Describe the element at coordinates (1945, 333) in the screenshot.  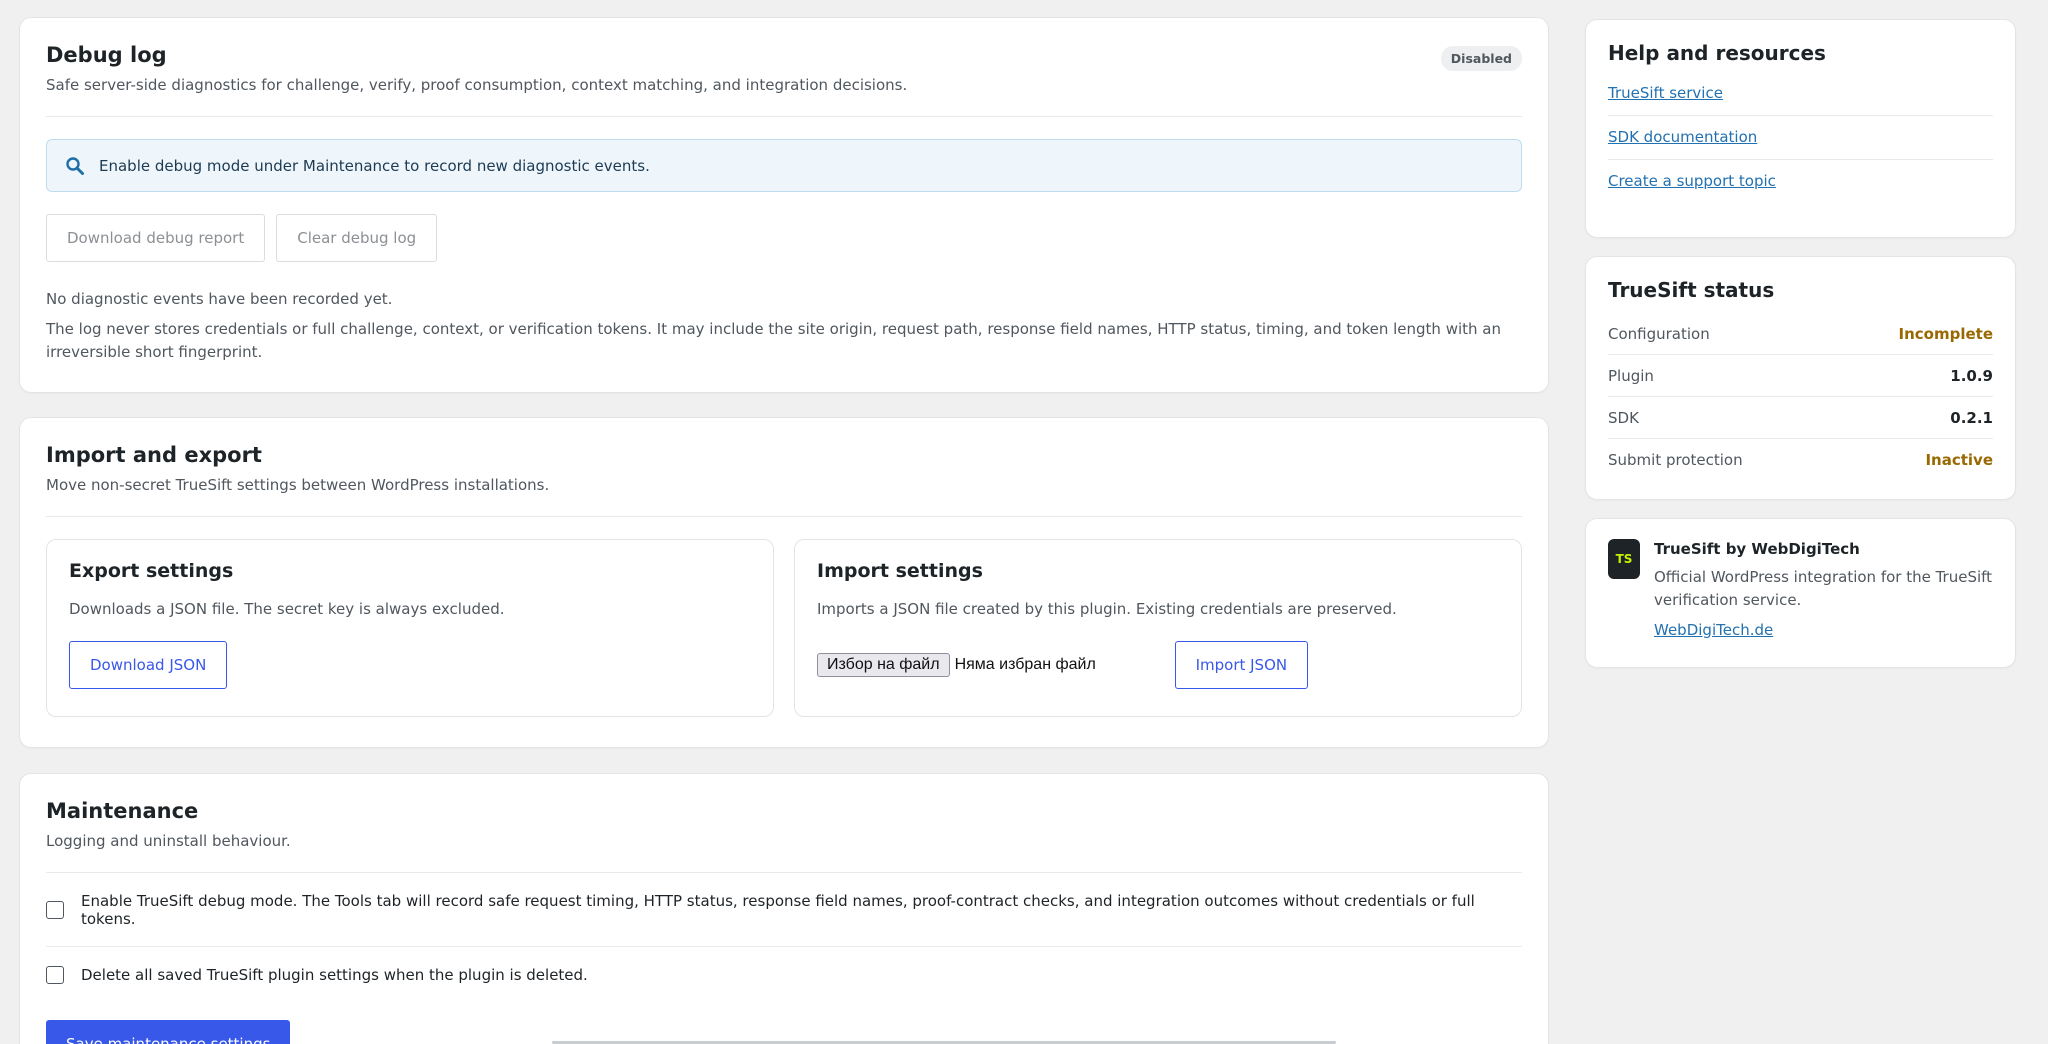
I see `status-value: Incomplete` at that location.